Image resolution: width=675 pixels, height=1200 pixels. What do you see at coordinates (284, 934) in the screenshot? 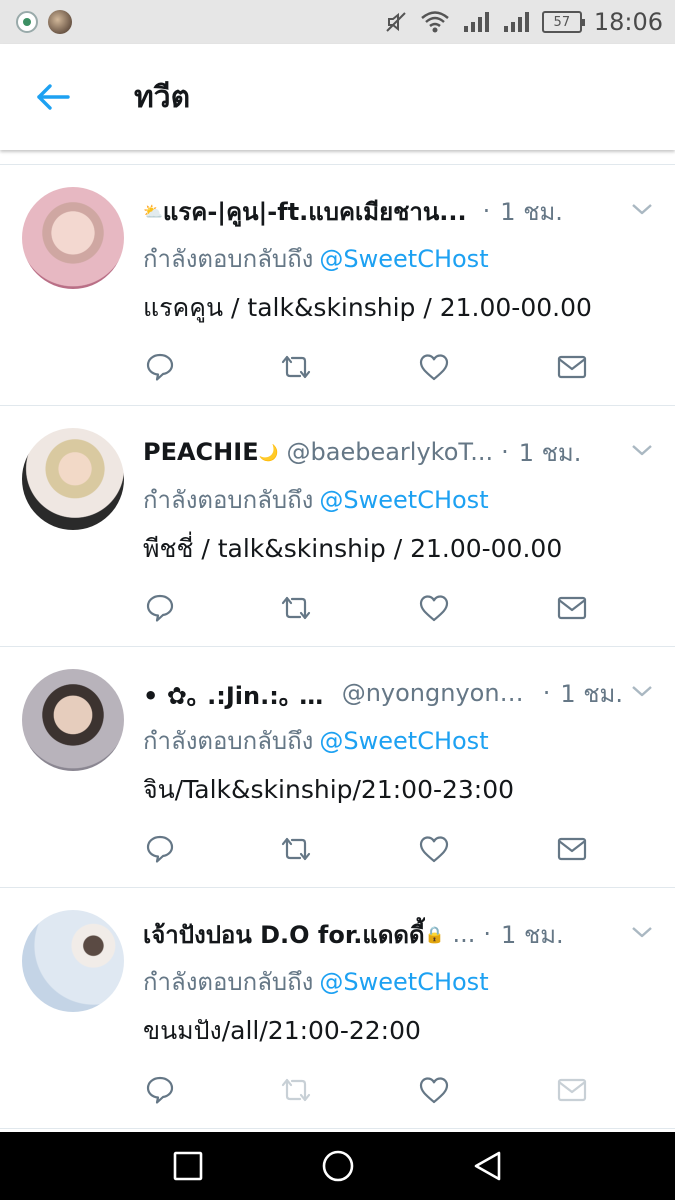
I see `display-name: เจ้าปังปอน D.O for.แดดดี้` at bounding box center [284, 934].